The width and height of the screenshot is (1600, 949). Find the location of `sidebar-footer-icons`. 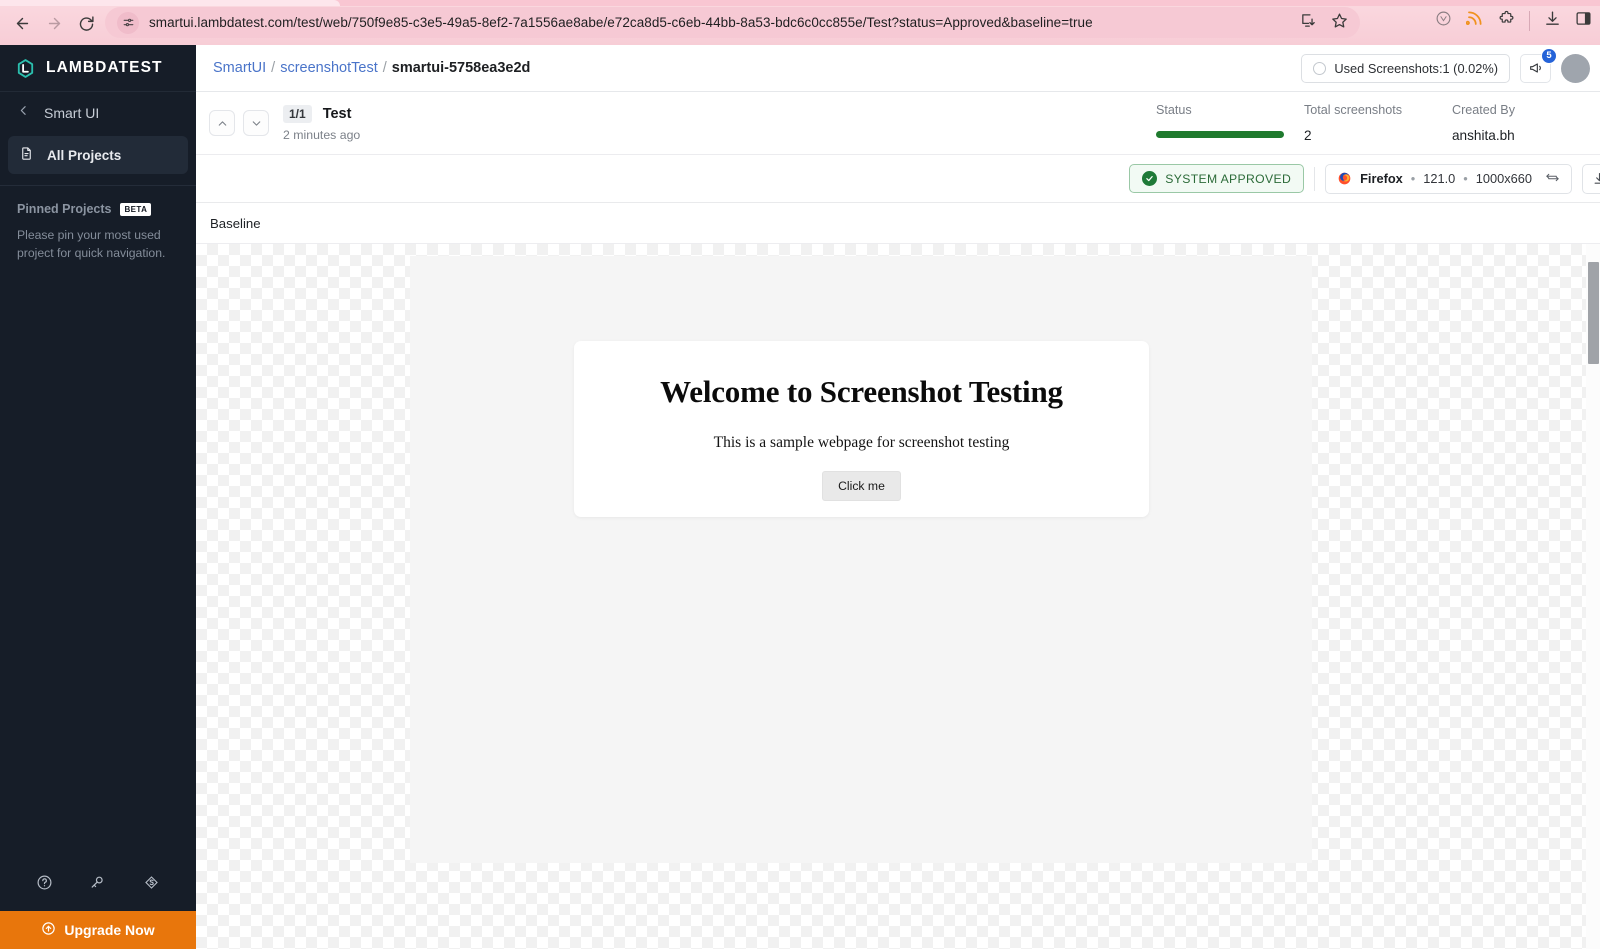

sidebar-footer-icons is located at coordinates (98, 885).